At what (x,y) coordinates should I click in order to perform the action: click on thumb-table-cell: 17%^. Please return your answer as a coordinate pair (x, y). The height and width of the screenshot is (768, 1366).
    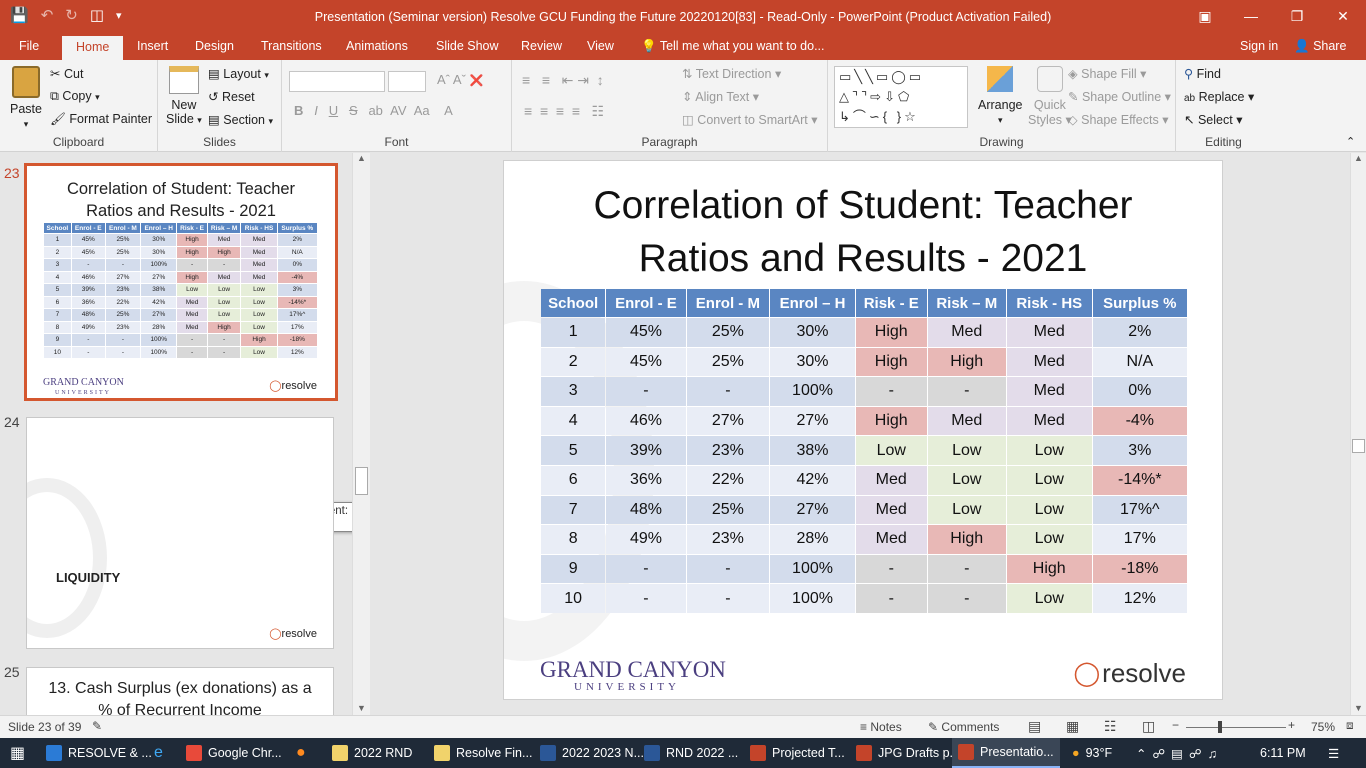
    Looking at the image, I should click on (297, 315).